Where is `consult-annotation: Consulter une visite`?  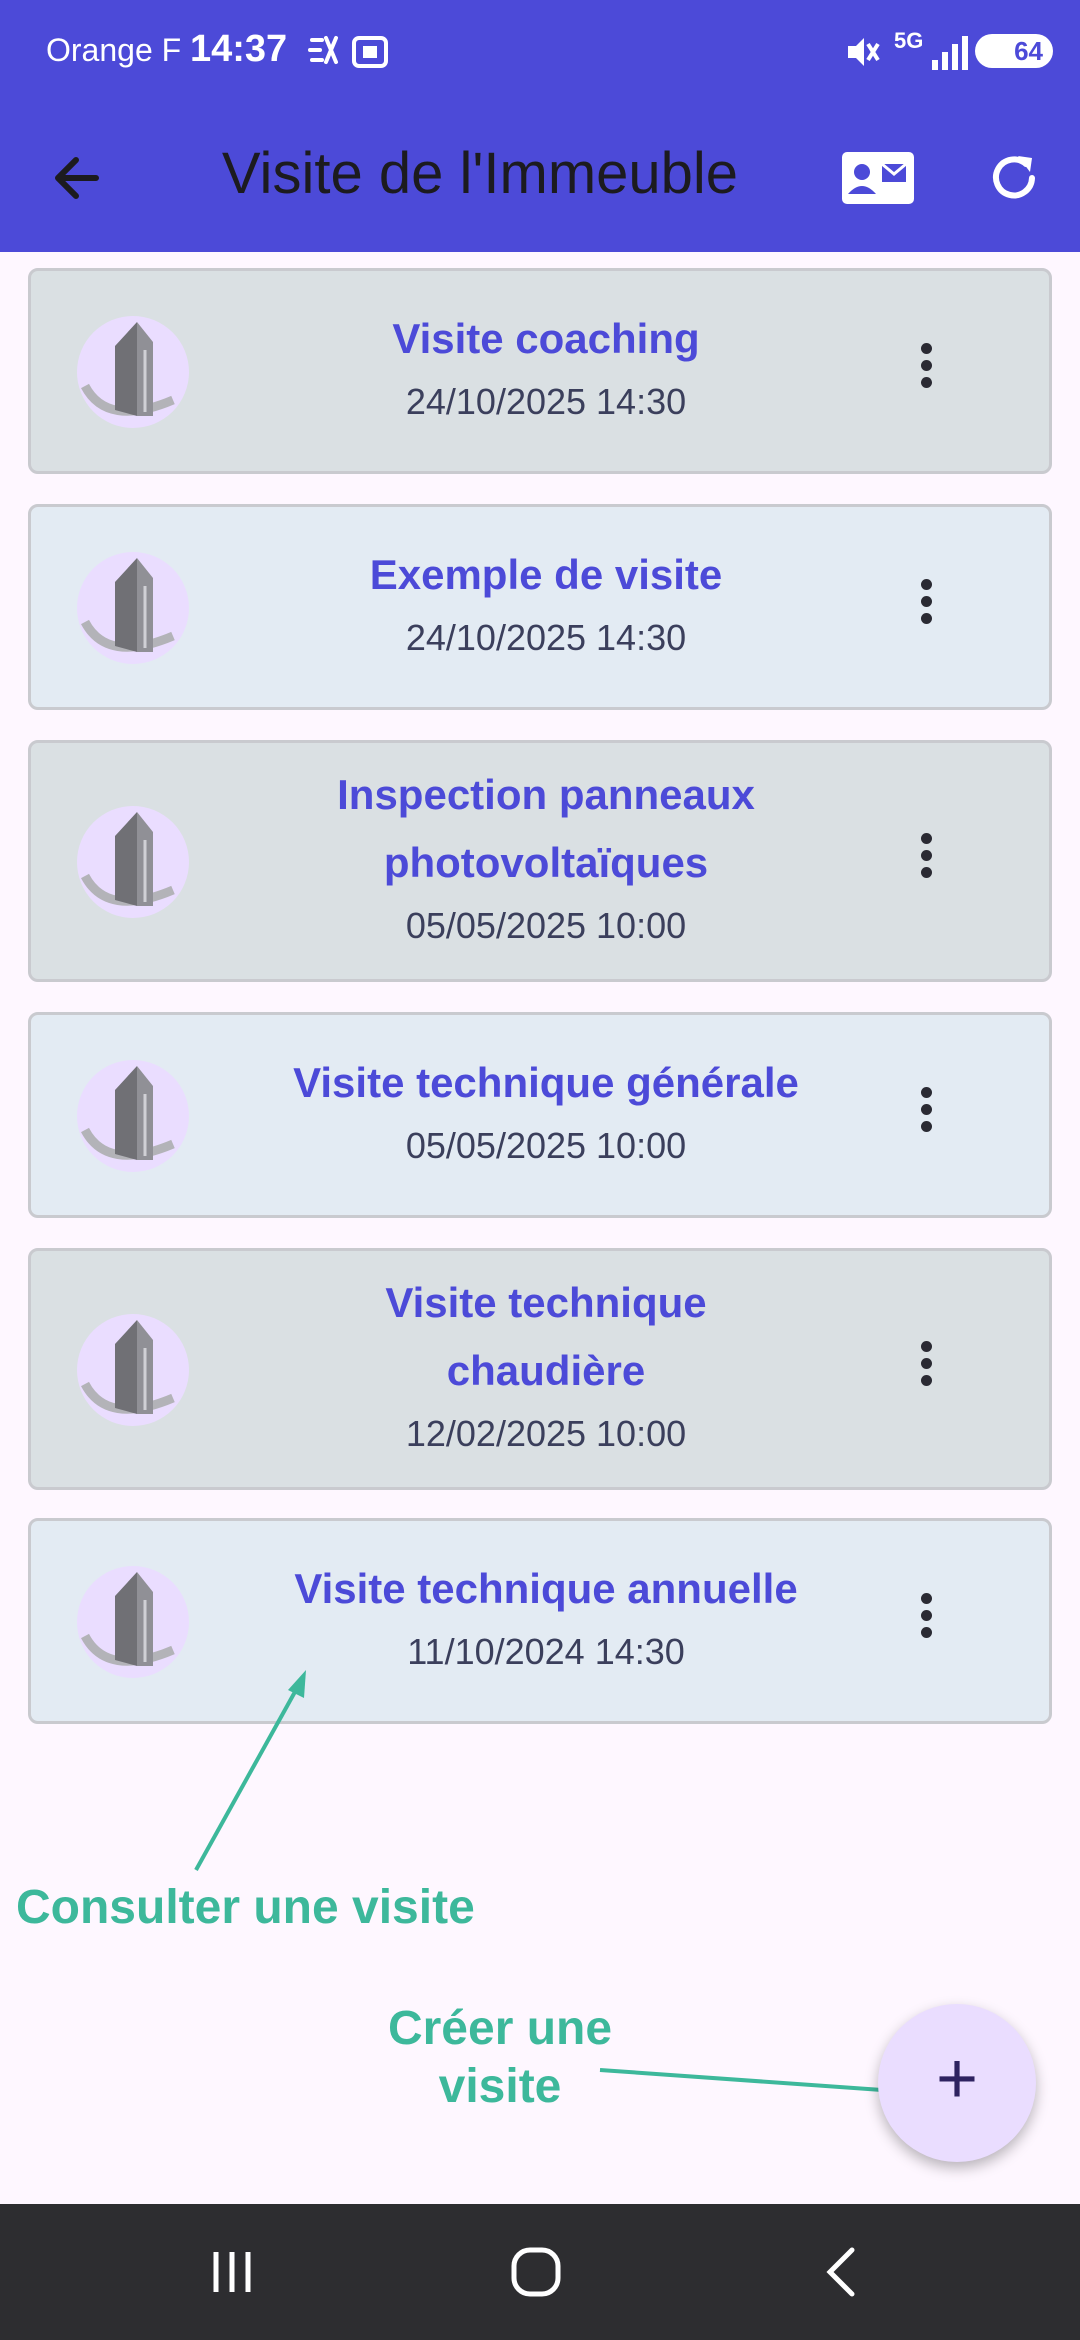 consult-annotation: Consulter une visite is located at coordinates (245, 1907).